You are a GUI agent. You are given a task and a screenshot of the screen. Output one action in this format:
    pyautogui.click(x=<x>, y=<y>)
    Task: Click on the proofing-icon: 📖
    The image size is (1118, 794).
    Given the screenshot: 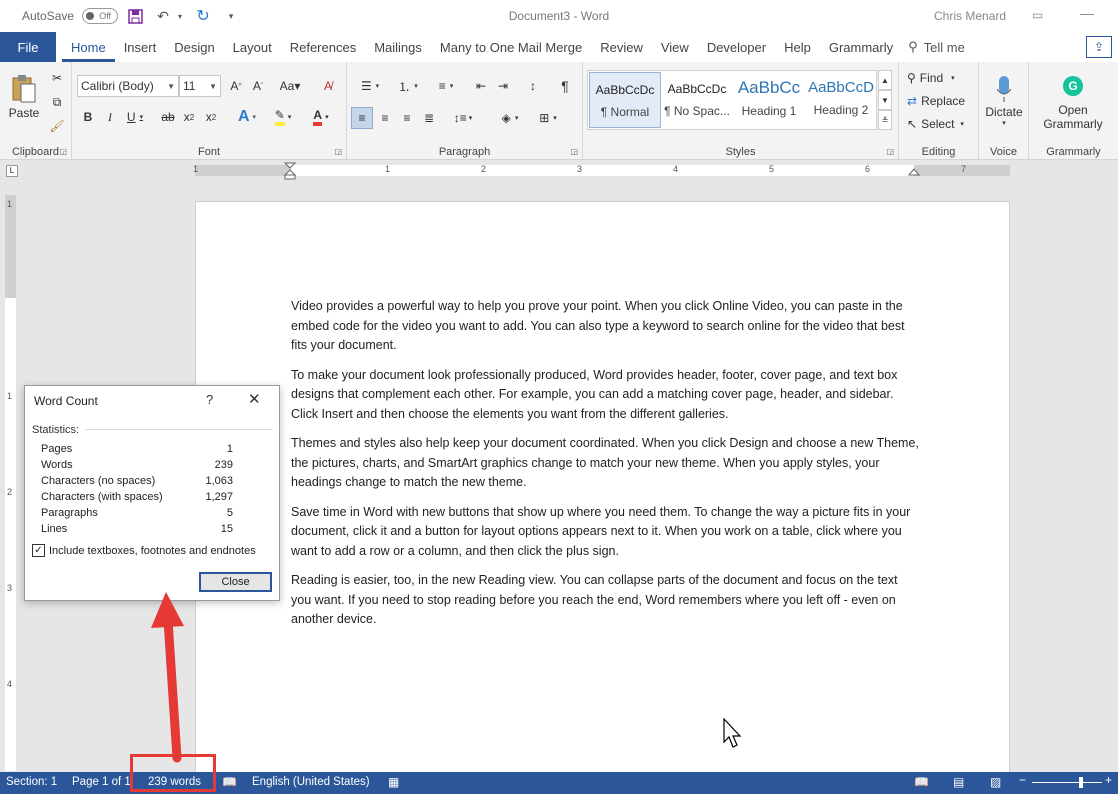 What is the action you would take?
    pyautogui.click(x=229, y=782)
    